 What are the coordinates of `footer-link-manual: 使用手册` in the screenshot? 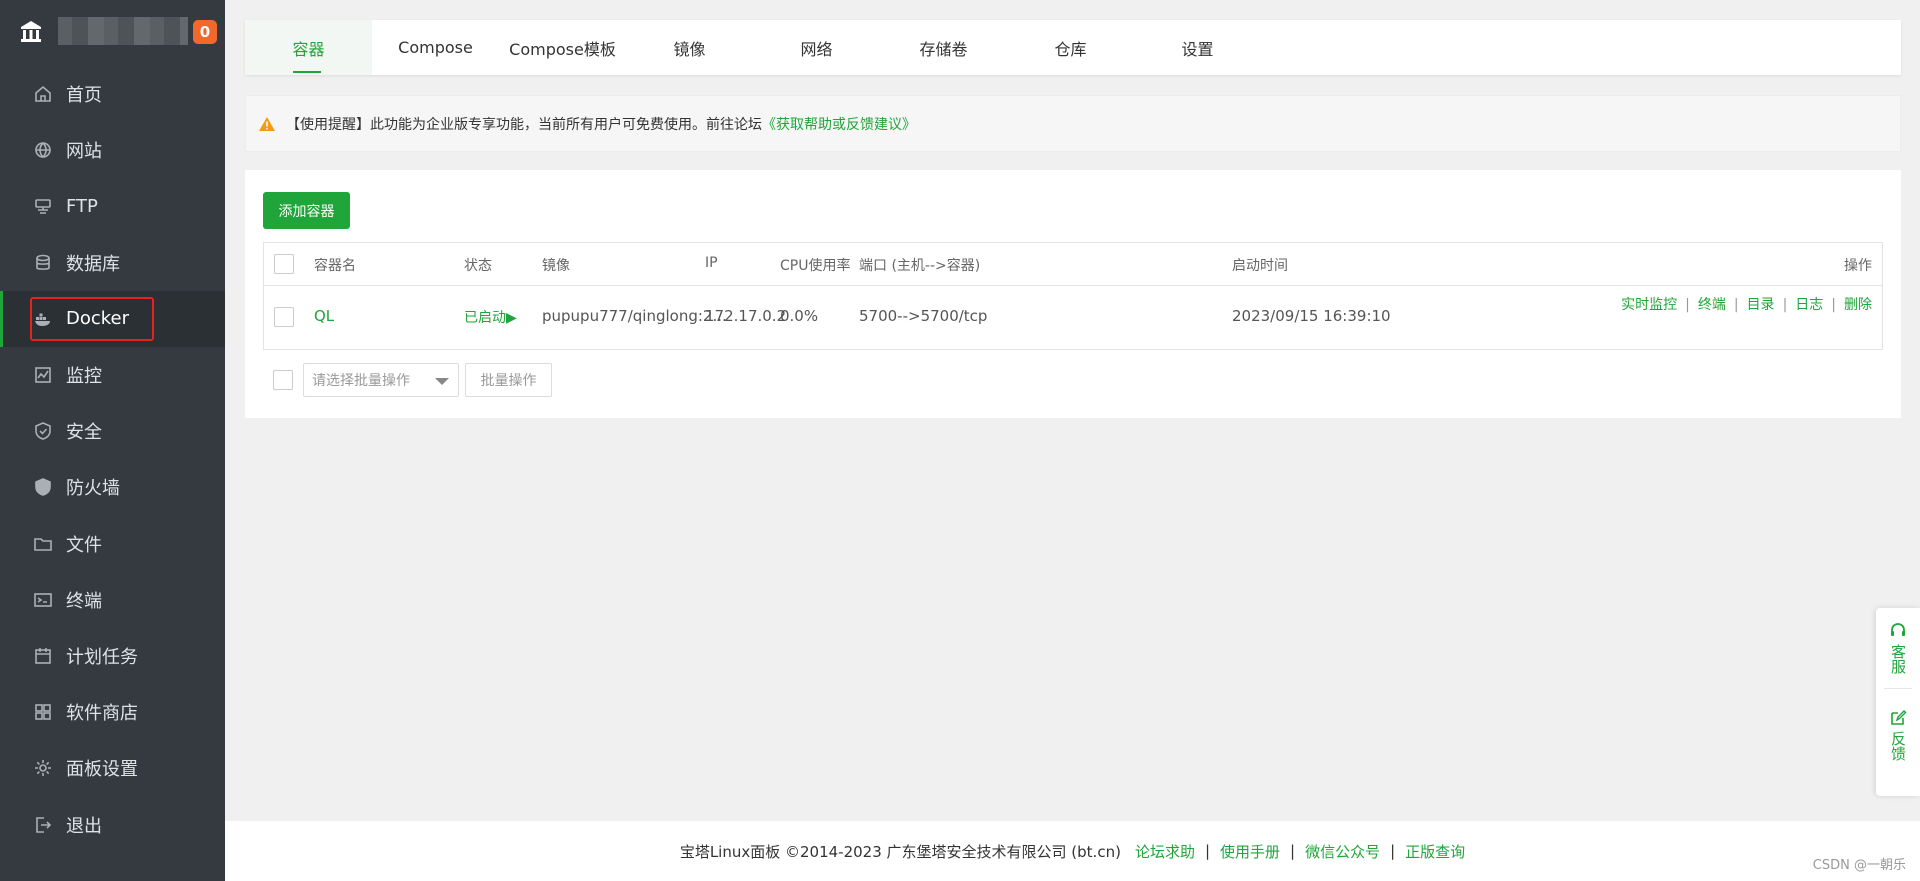 It's located at (1250, 851).